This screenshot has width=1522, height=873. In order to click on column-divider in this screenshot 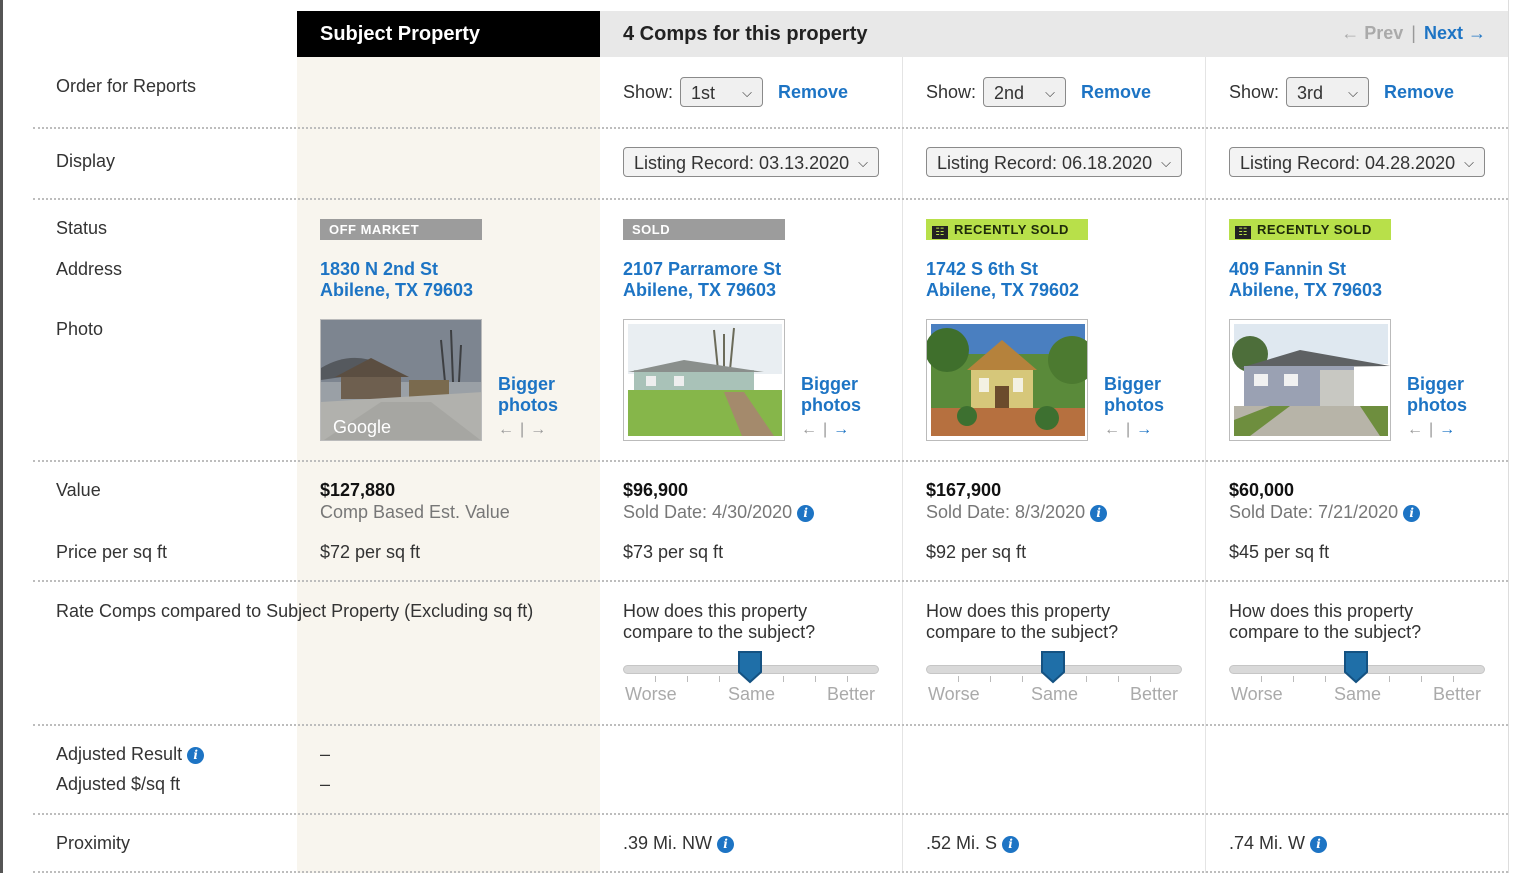, I will do `click(1205, 465)`.